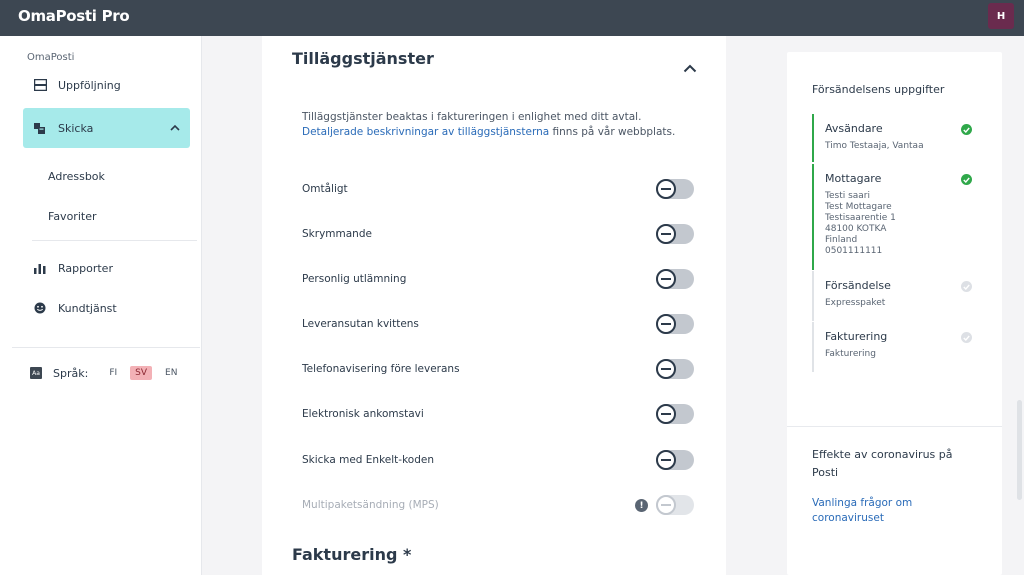 This screenshot has width=1024, height=575. What do you see at coordinates (850, 354) in the screenshot?
I see `step-detail: Fakturering` at bounding box center [850, 354].